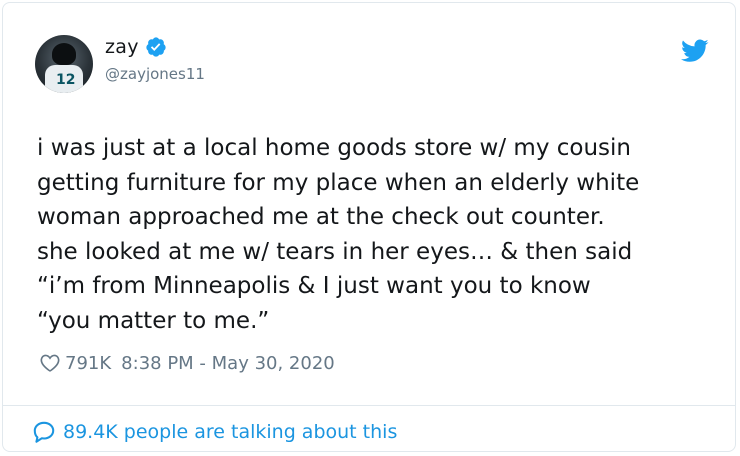 This screenshot has width=740, height=456. I want to click on tweet-timestamp: 8:38 PM - May 30, 2020, so click(228, 363).